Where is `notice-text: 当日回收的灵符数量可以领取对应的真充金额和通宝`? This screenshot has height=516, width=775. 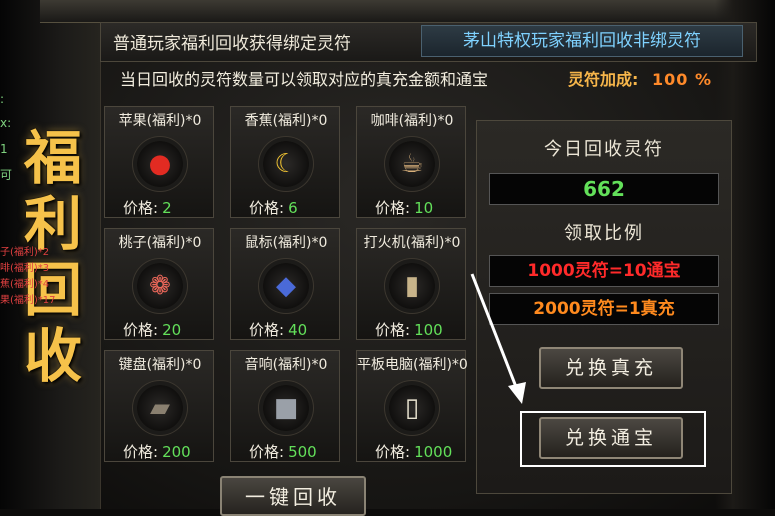 notice-text: 当日回收的灵符数量可以领取对应的真充金额和通宝 is located at coordinates (304, 79).